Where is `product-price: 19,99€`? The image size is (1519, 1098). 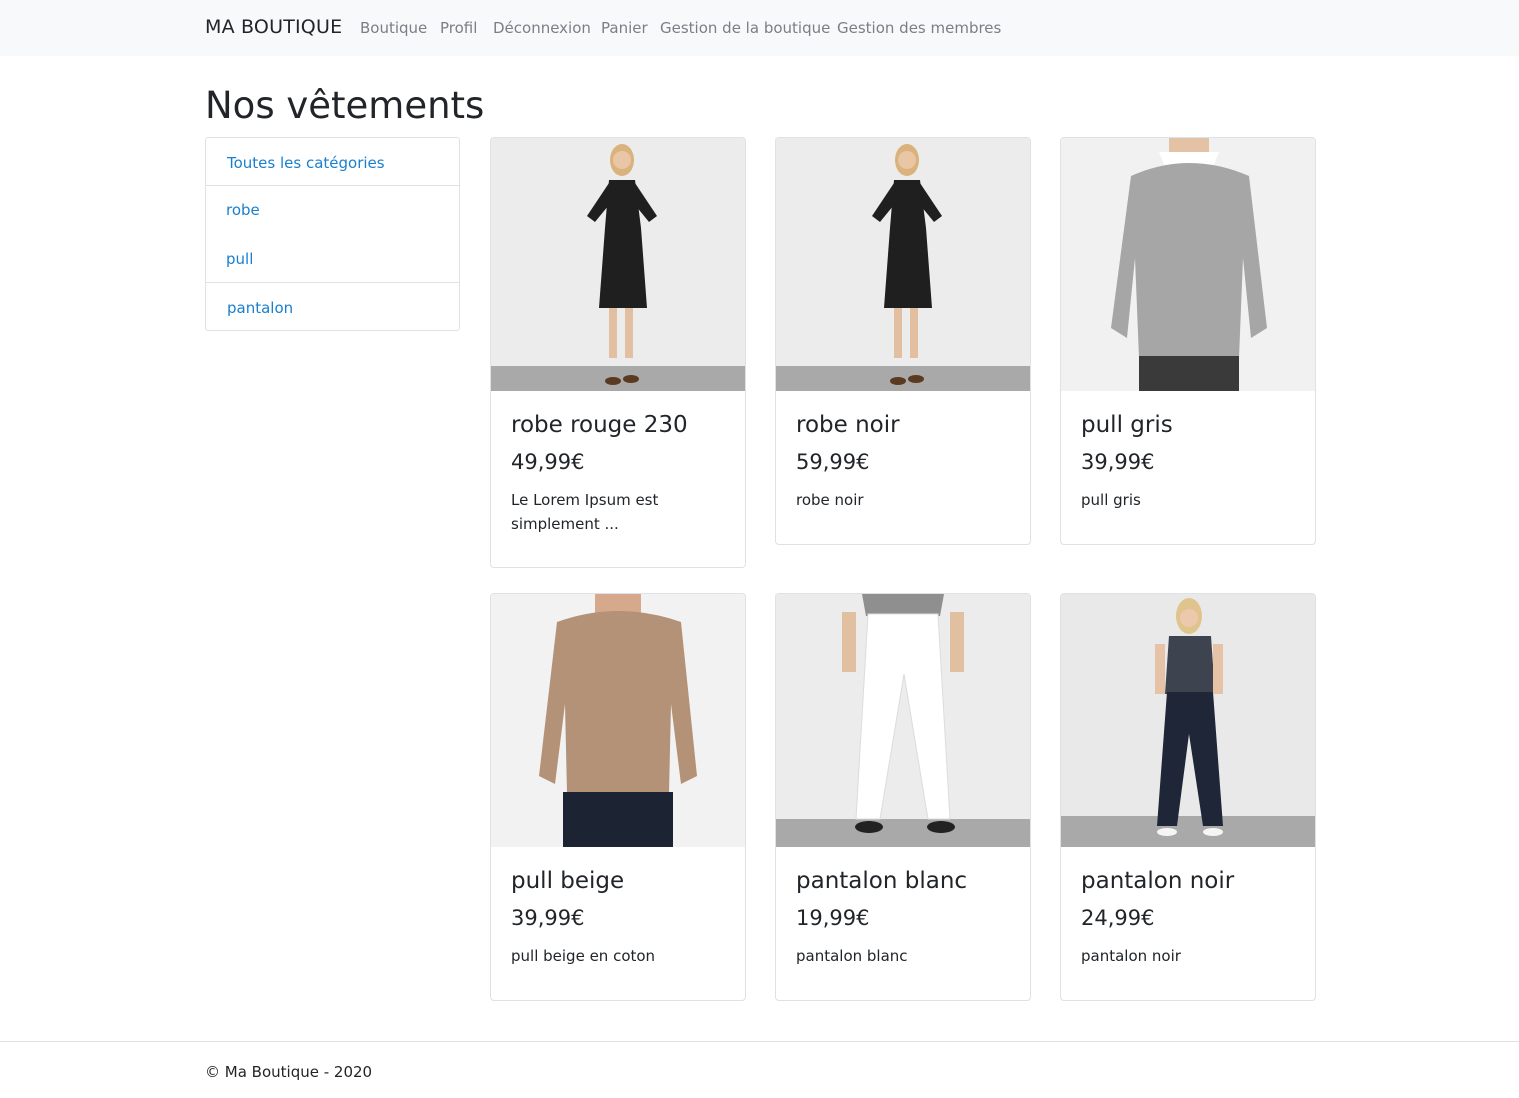
product-price: 19,99€ is located at coordinates (833, 918).